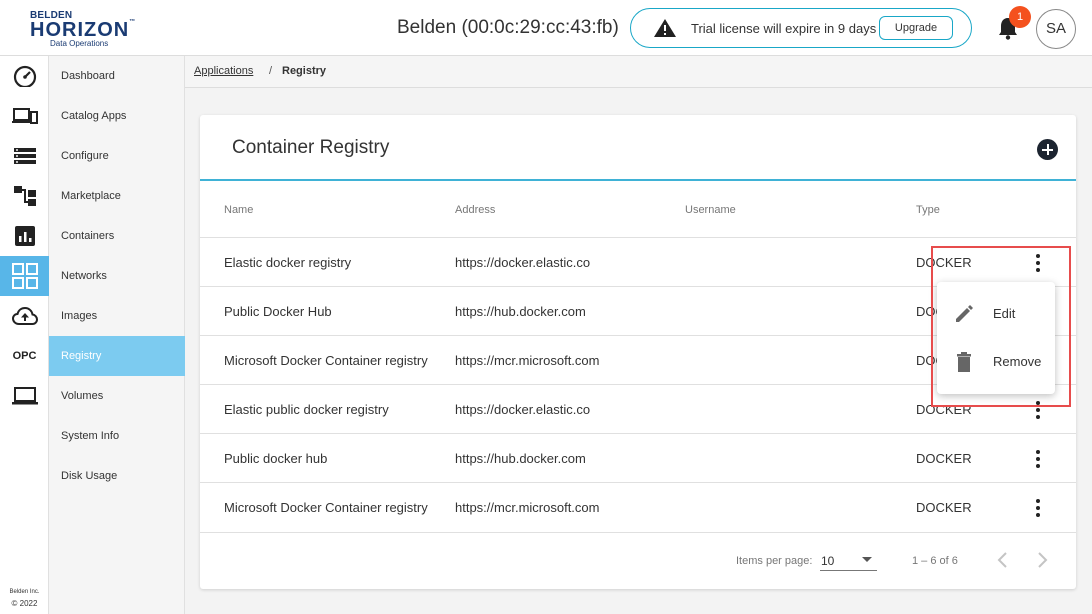 This screenshot has height=614, width=1092. Describe the element at coordinates (1047, 149) in the screenshot. I see `add-circle-icon` at that location.